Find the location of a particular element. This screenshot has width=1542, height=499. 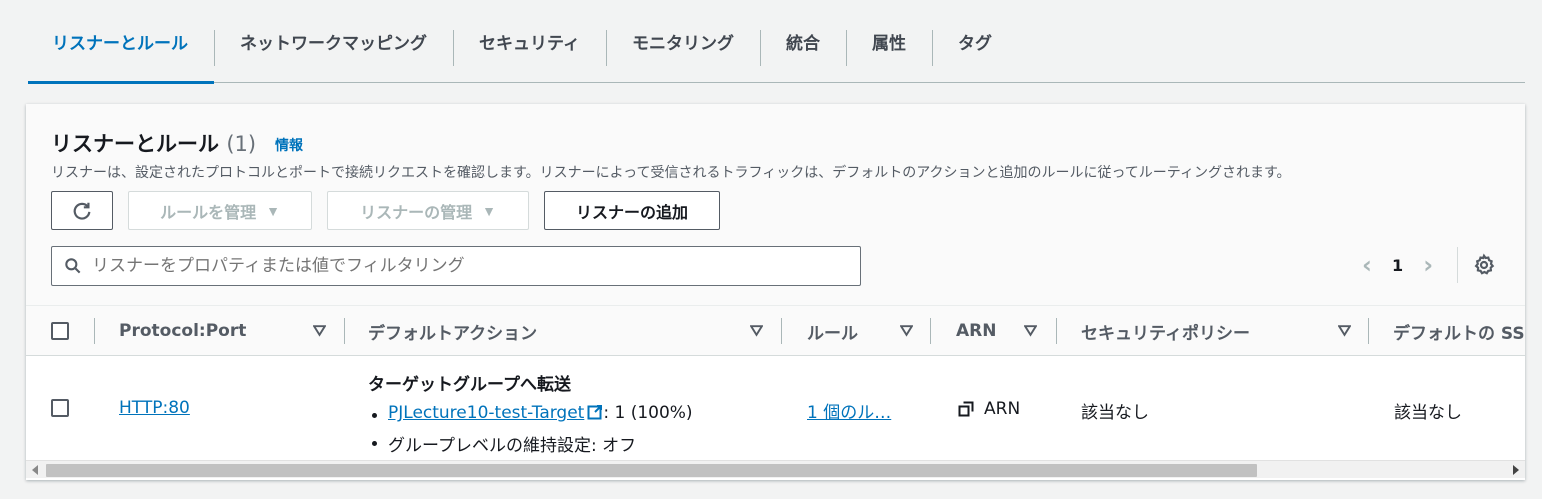

refresh-icon is located at coordinates (82, 211).